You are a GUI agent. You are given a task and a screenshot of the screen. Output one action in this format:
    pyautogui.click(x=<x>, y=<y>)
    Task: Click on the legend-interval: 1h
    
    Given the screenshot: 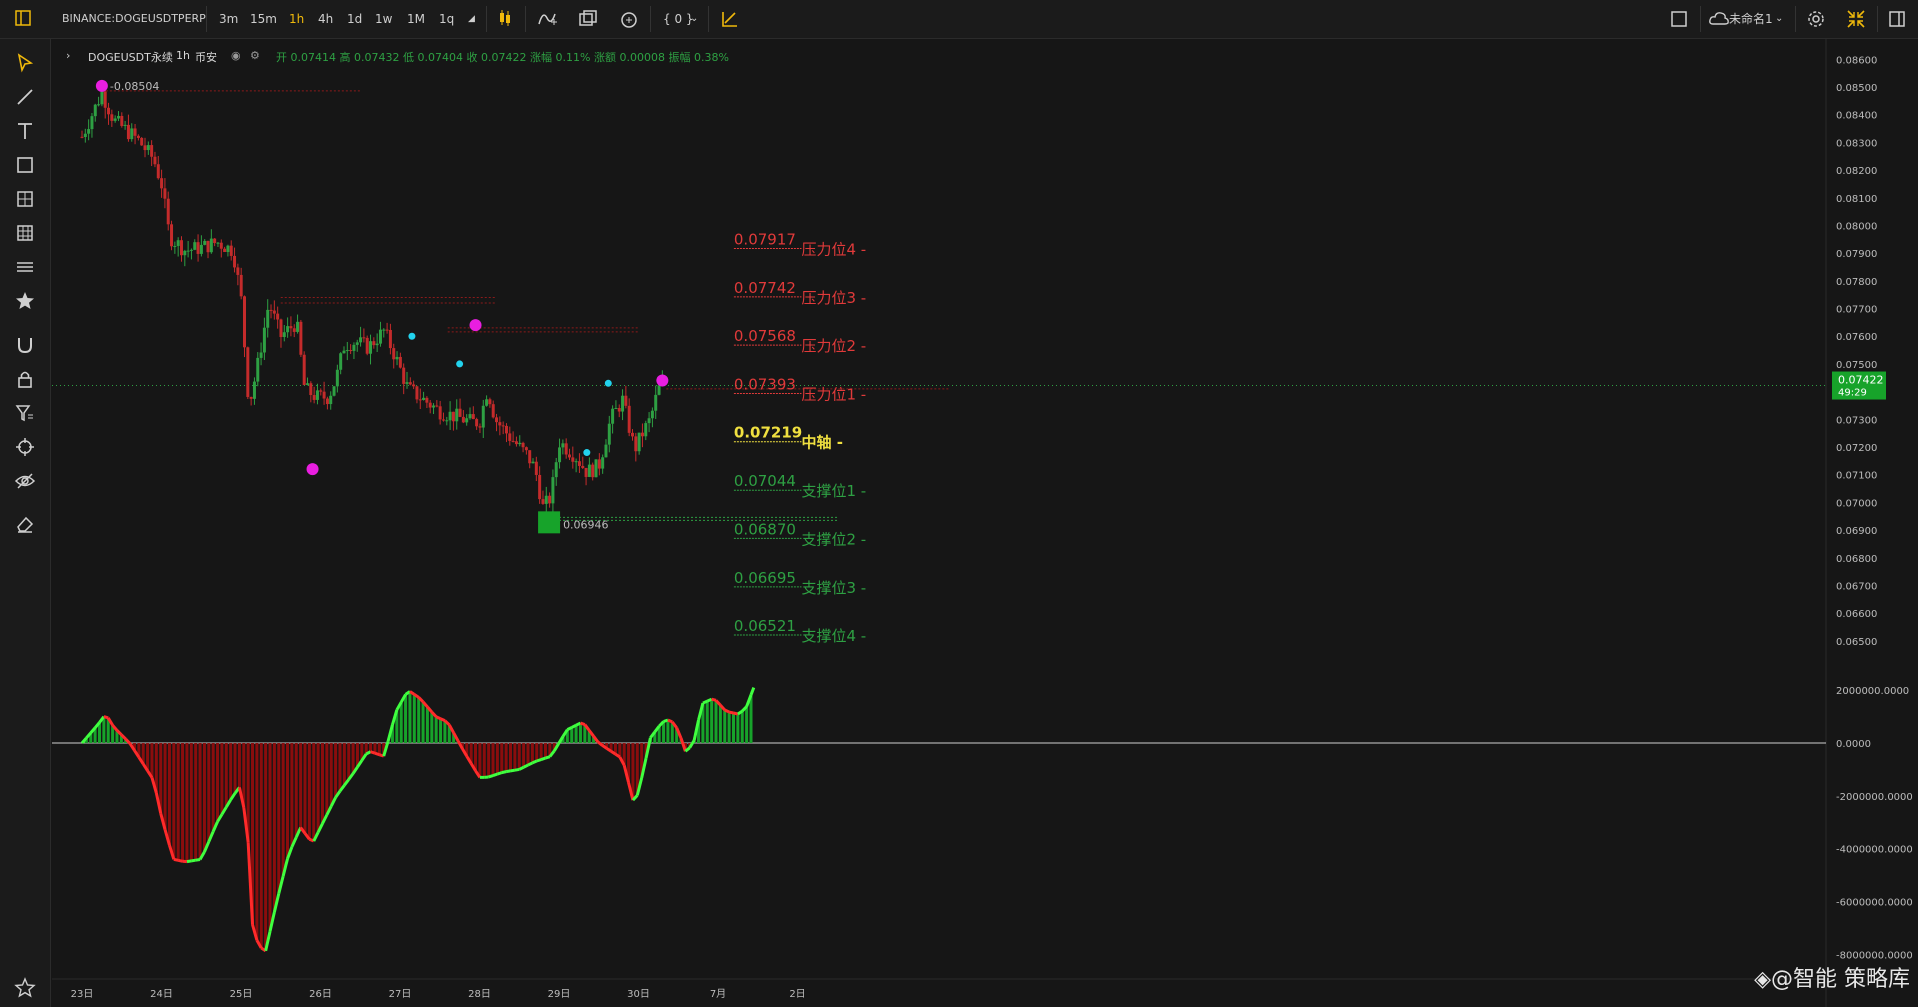 What is the action you would take?
    pyautogui.click(x=183, y=55)
    